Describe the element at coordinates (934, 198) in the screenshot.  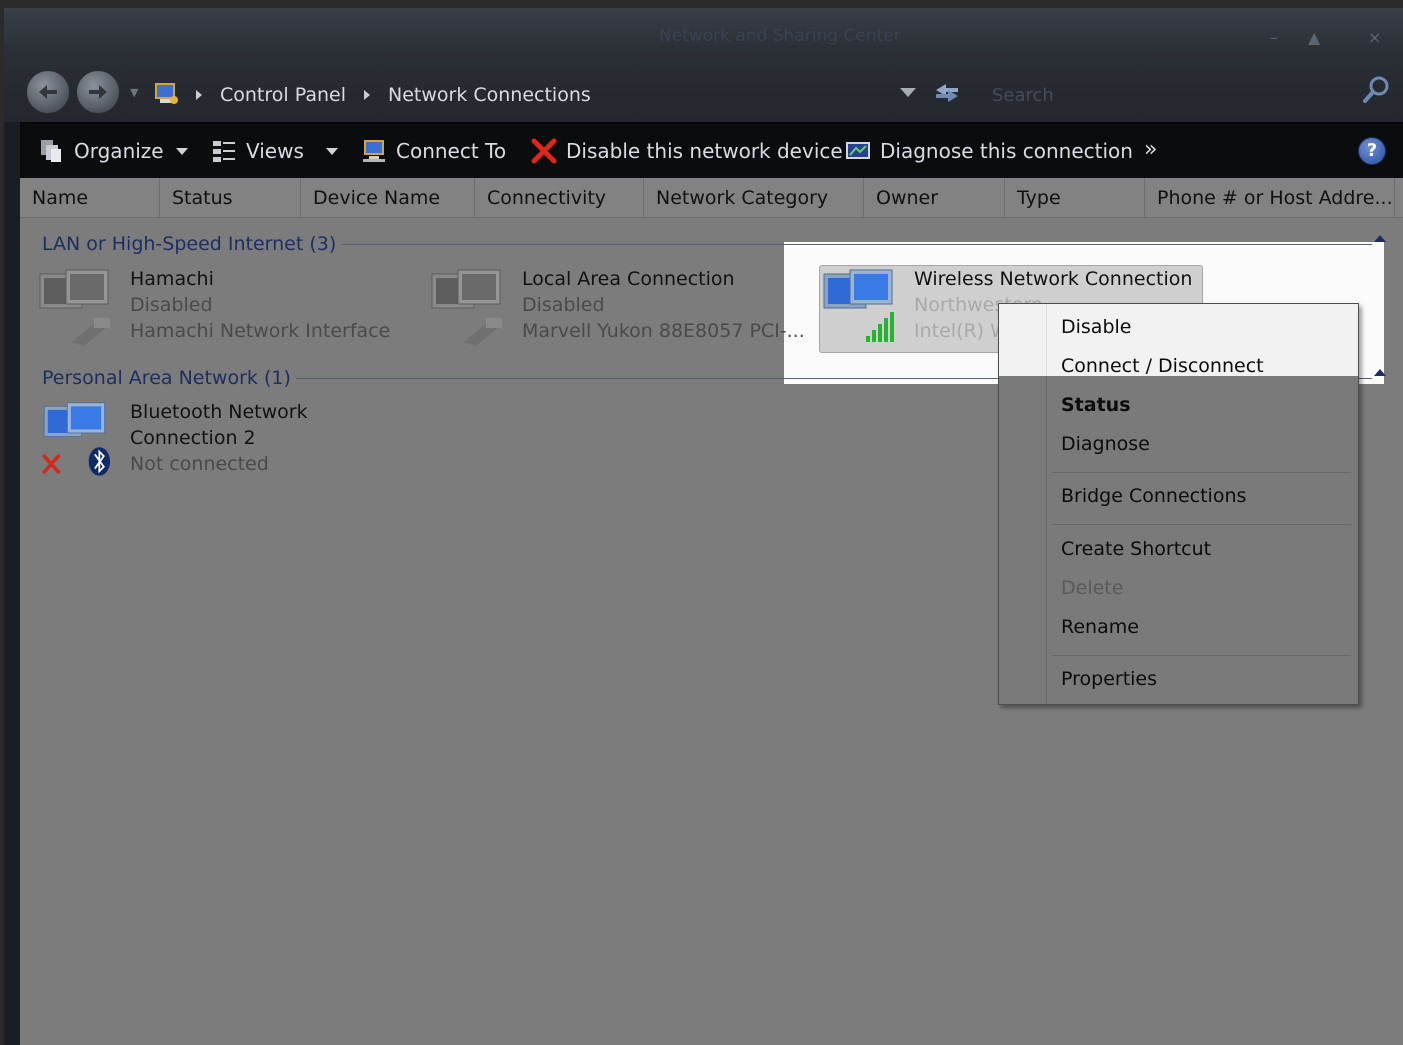
I see `column-header-owner: Owner` at that location.